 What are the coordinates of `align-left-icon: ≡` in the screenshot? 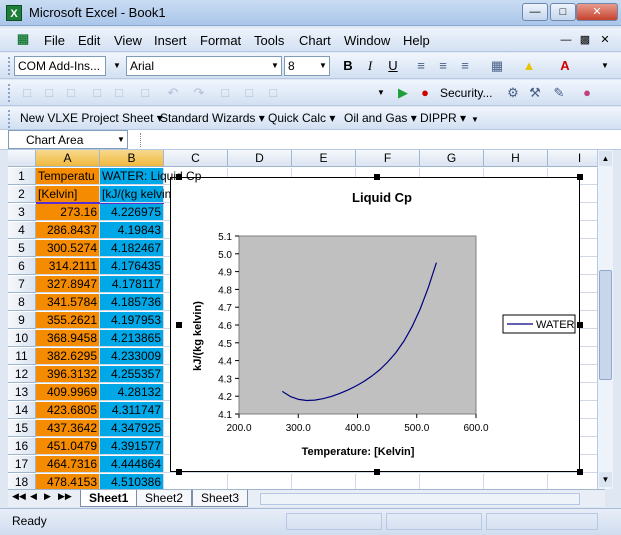 It's located at (421, 66).